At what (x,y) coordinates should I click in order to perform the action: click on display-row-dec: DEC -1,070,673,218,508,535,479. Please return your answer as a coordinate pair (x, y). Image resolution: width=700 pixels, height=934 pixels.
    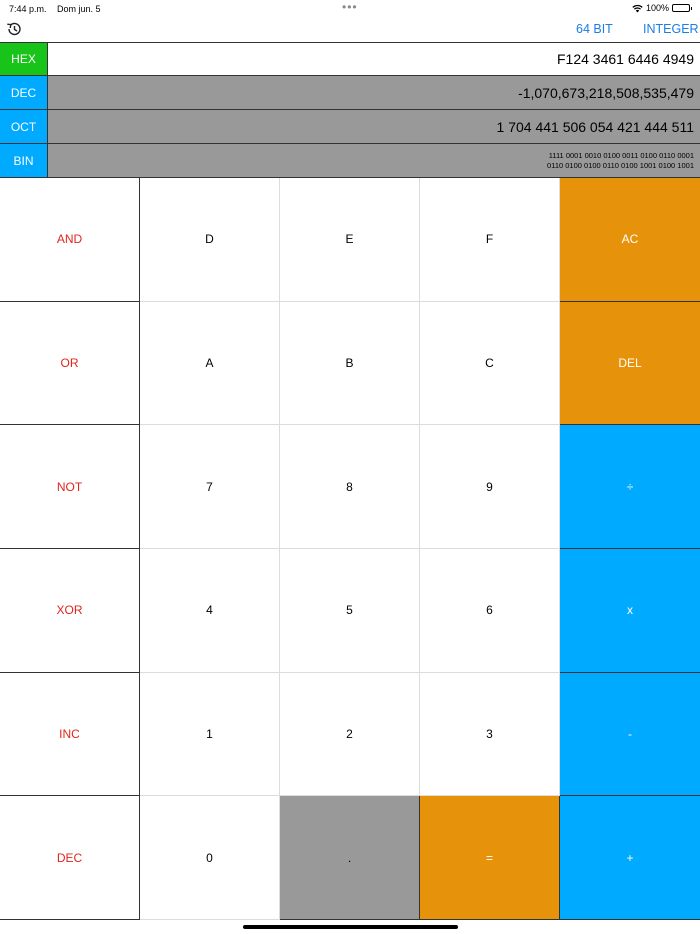
    Looking at the image, I should click on (350, 93).